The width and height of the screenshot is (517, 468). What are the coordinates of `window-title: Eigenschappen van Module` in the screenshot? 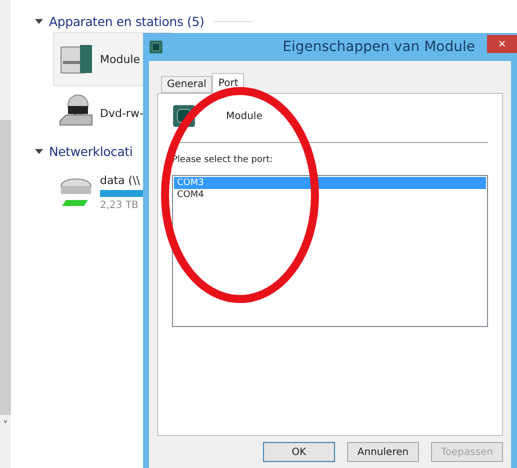 It's located at (378, 47).